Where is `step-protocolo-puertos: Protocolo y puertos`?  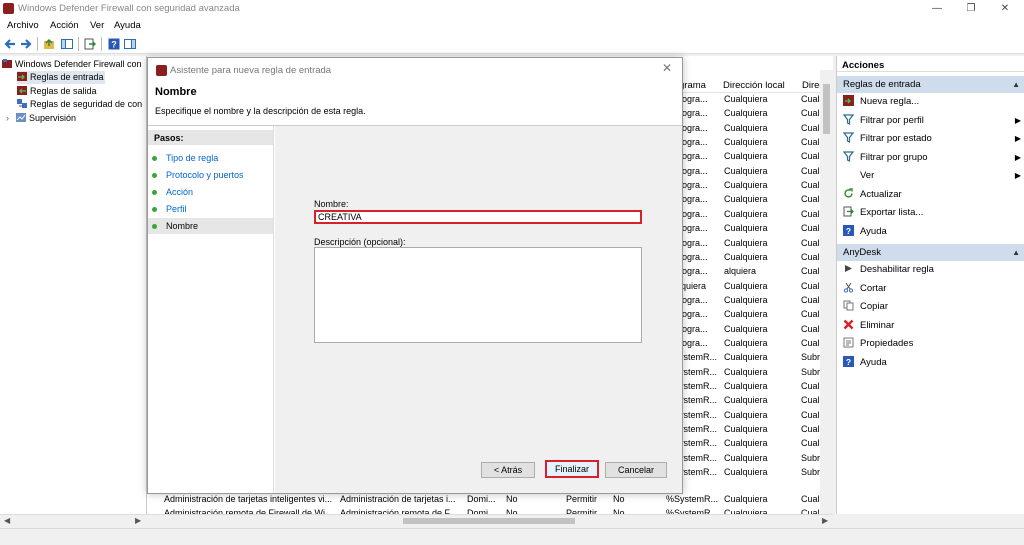 step-protocolo-puertos: Protocolo y puertos is located at coordinates (210, 175).